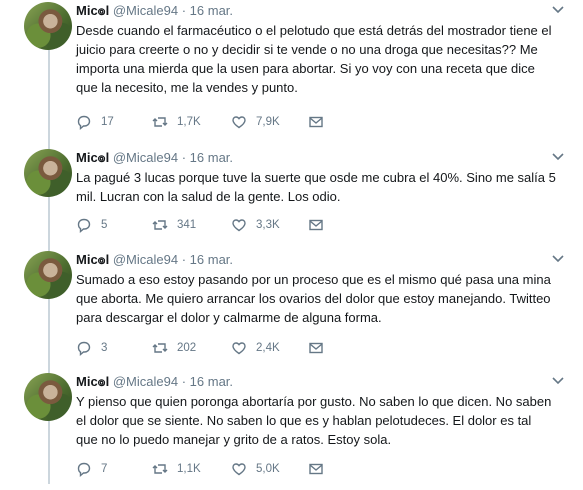 This screenshot has height=490, width=583. Describe the element at coordinates (187, 225) in the screenshot. I see `retweet-count: 341` at that location.